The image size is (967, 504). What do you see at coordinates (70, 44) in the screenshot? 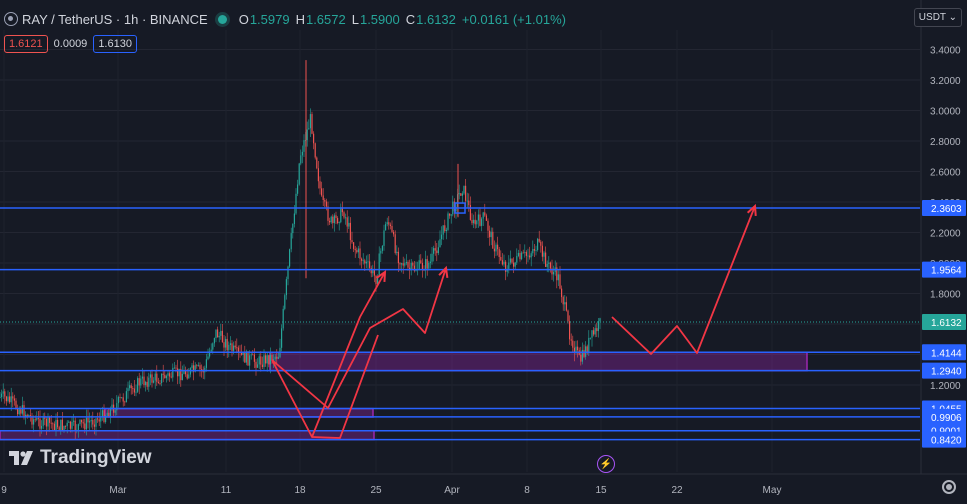
I see `spread-value: 0.0009` at bounding box center [70, 44].